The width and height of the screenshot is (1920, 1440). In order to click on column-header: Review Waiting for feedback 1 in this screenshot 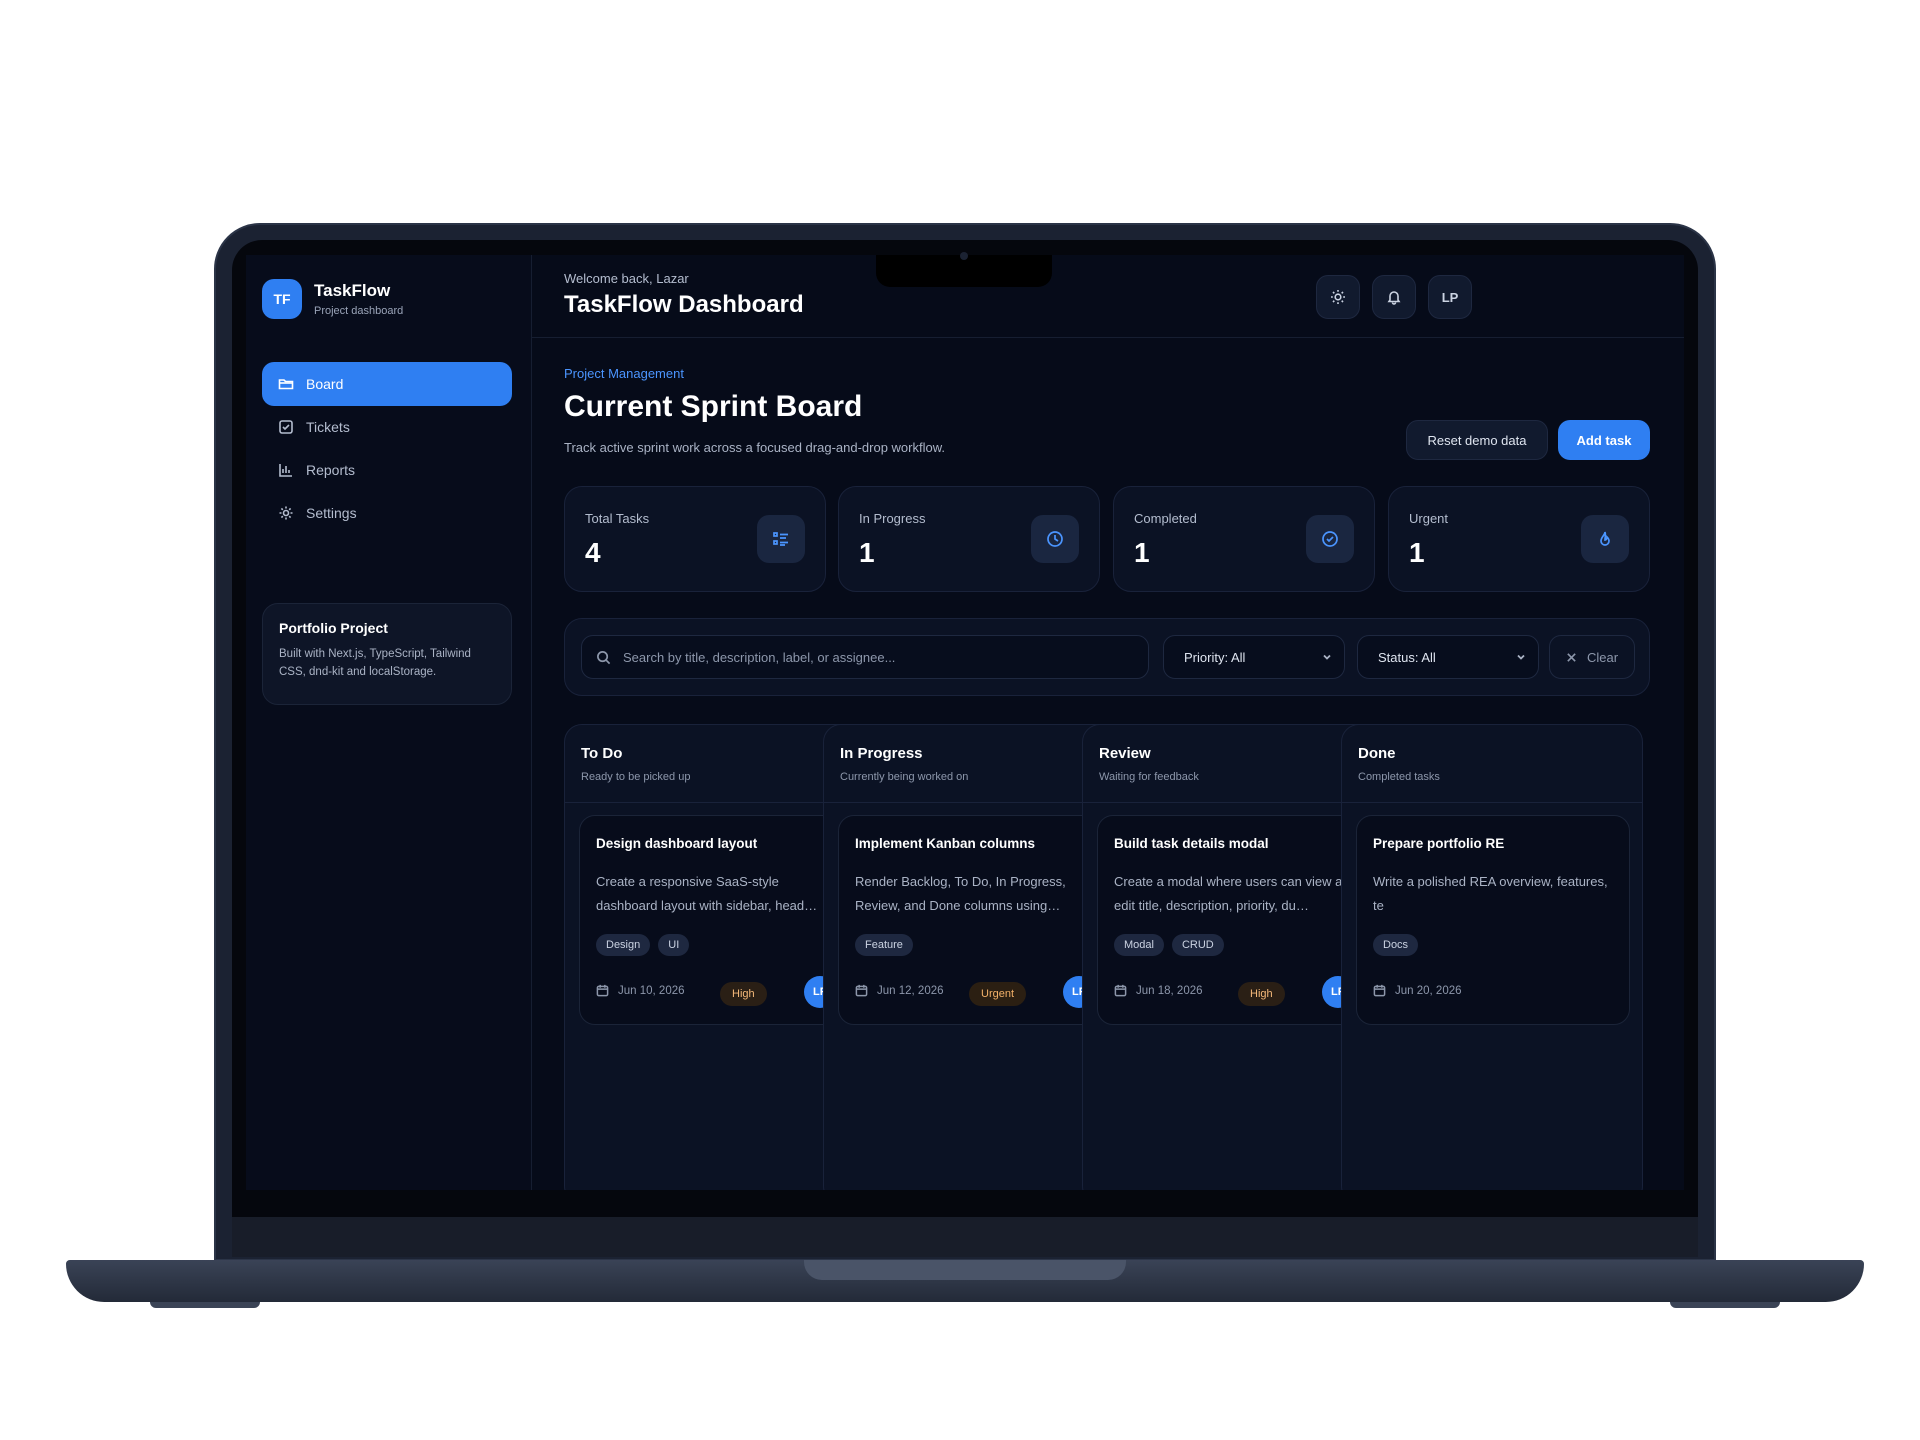, I will do `click(1233, 764)`.